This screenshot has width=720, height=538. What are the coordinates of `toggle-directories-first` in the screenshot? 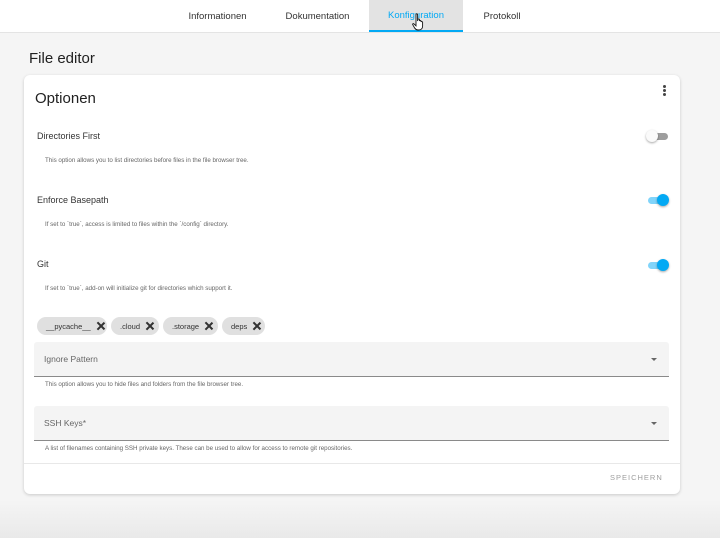 It's located at (657, 136).